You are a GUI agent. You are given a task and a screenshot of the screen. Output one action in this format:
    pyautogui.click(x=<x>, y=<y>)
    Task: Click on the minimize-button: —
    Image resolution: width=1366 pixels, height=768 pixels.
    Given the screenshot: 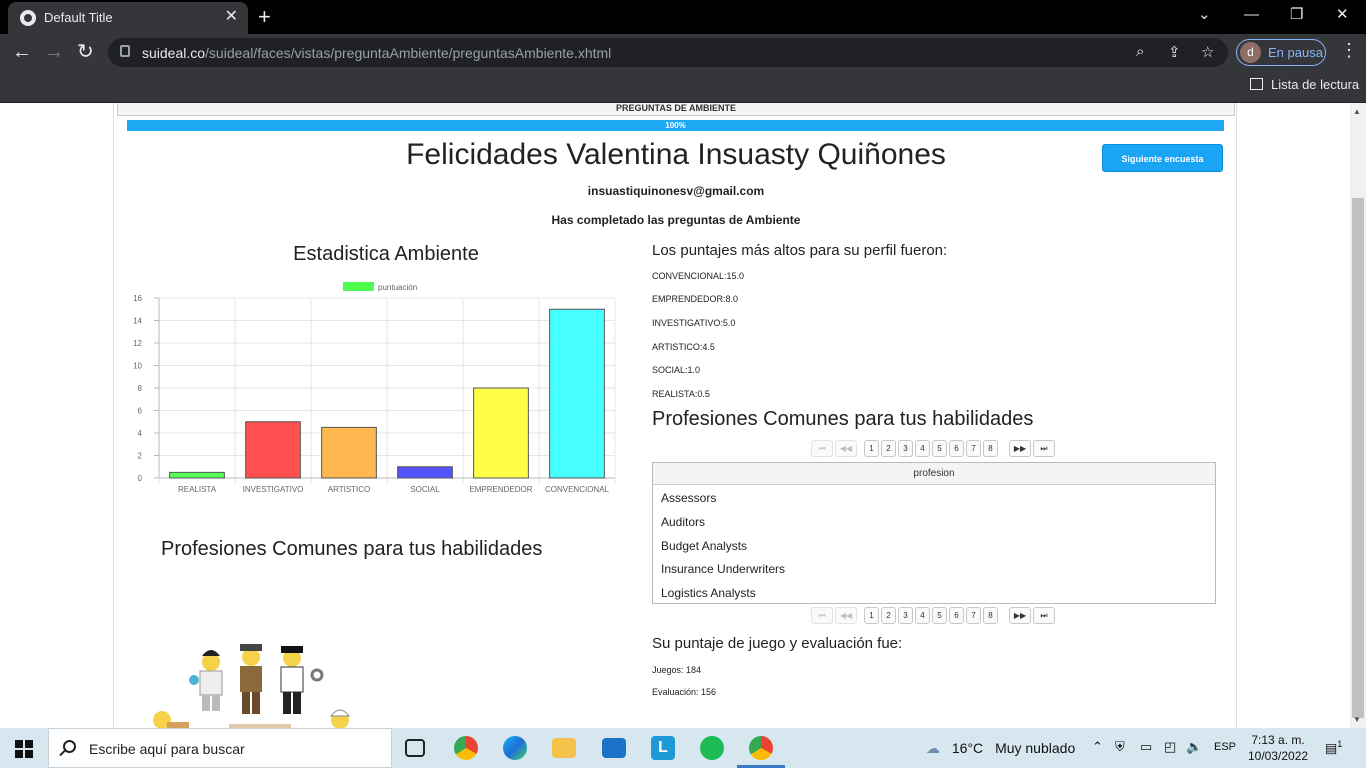 What is the action you would take?
    pyautogui.click(x=1251, y=15)
    